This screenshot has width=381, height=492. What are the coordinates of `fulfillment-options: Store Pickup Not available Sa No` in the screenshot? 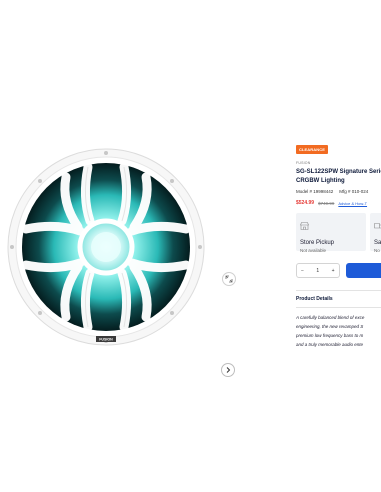 It's located at (338, 233).